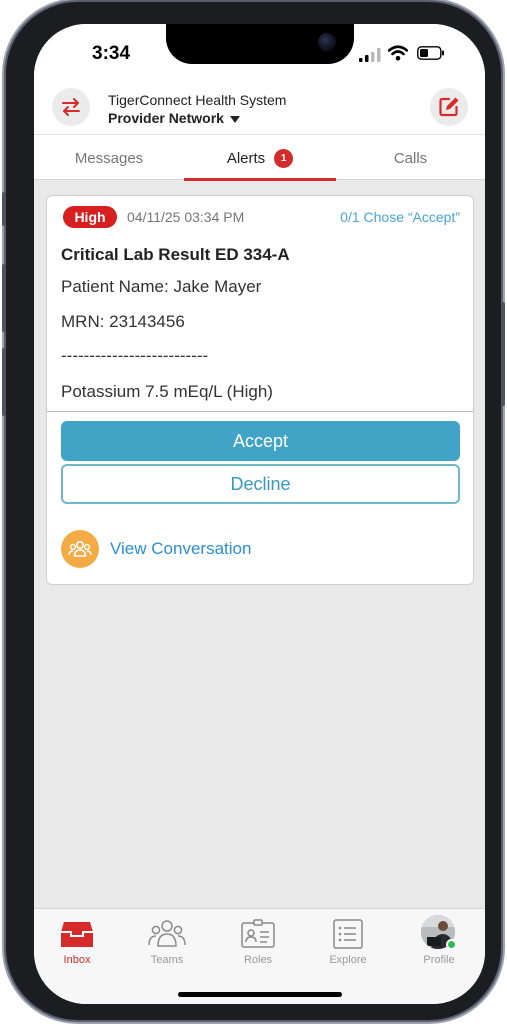 This screenshot has width=507, height=1024. What do you see at coordinates (260, 179) in the screenshot?
I see `active-tab-indicator` at bounding box center [260, 179].